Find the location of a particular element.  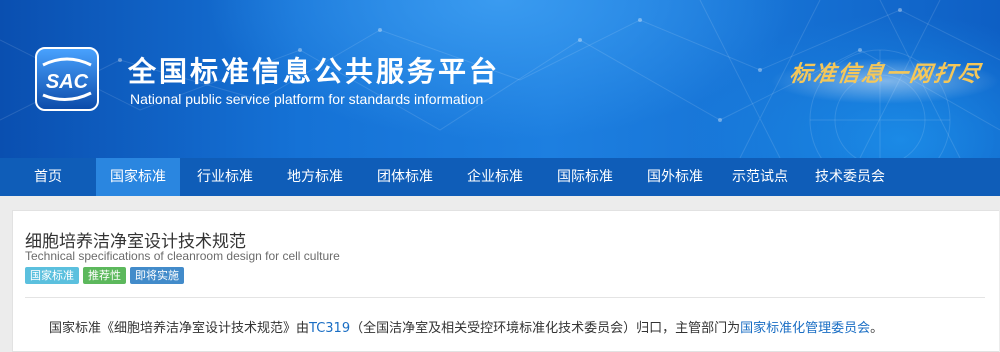

nav-item-foreign-standards: 国外标准 is located at coordinates (675, 177).